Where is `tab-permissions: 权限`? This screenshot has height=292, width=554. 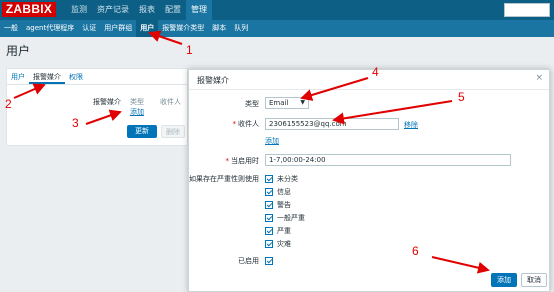
tab-permissions: 权限 is located at coordinates (76, 76).